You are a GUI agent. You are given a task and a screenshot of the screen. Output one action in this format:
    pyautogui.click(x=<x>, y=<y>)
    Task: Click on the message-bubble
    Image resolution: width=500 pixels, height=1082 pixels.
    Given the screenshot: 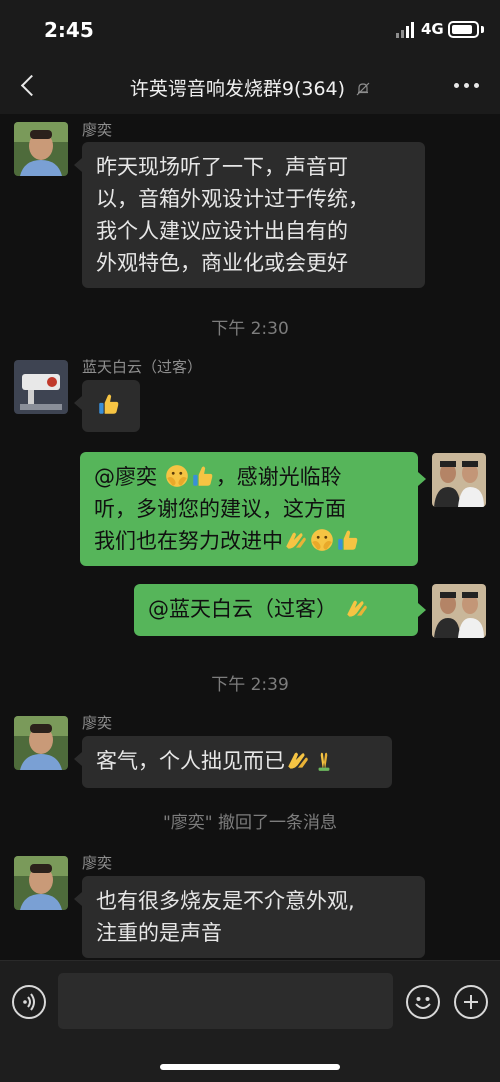 What is the action you would take?
    pyautogui.click(x=111, y=406)
    